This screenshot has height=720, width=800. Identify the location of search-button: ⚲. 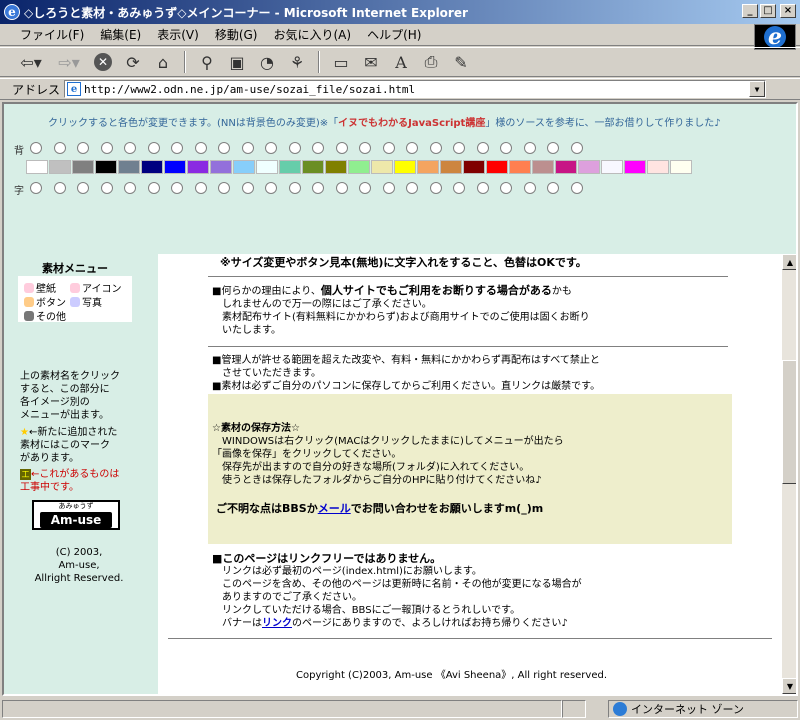
(207, 62).